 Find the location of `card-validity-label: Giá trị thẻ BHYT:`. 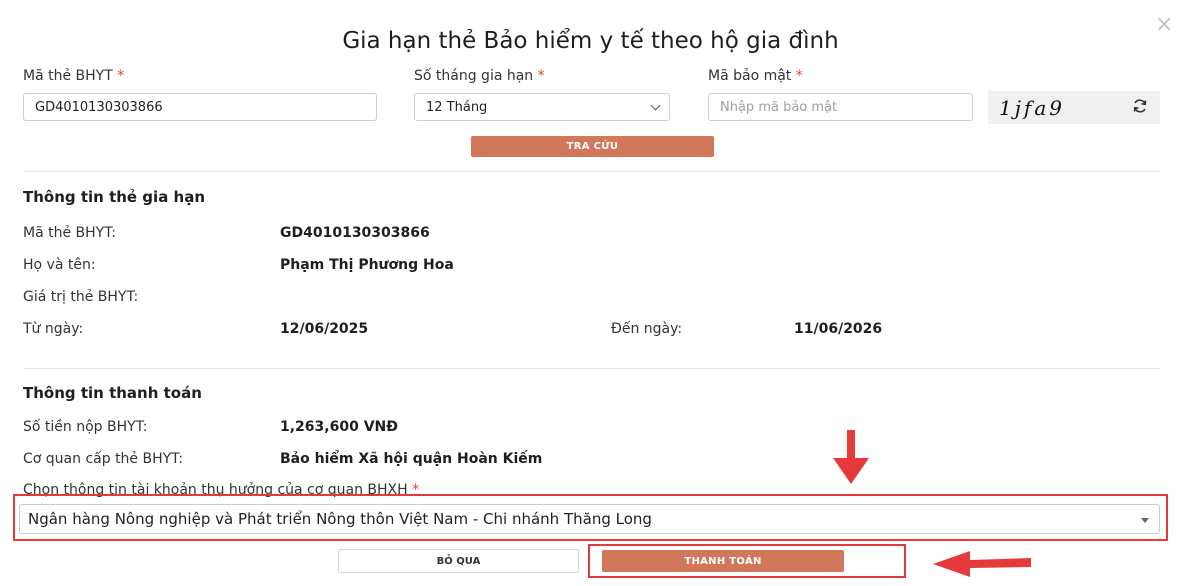

card-validity-label: Giá trị thẻ BHYT: is located at coordinates (81, 297).